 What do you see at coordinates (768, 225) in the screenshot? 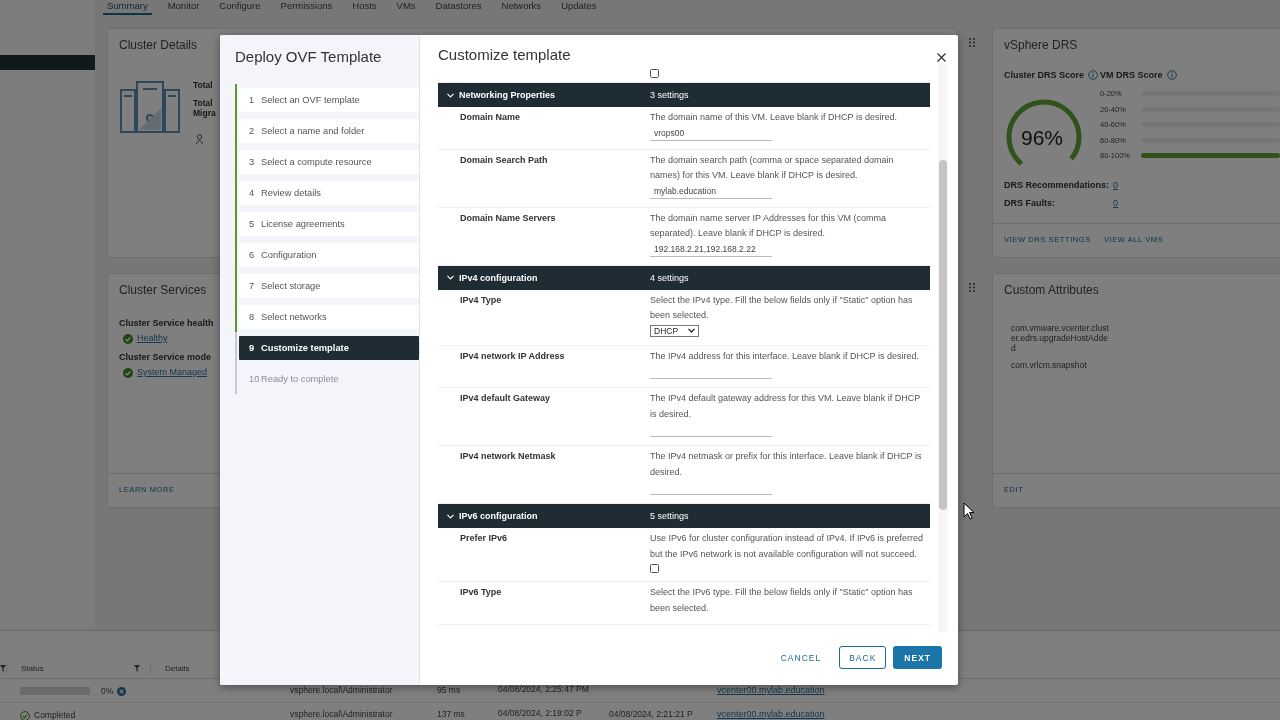
I see `field-description: The domain name server IP Addresses for this VM (comma separated). Leave blank if DHCP is desired.` at bounding box center [768, 225].